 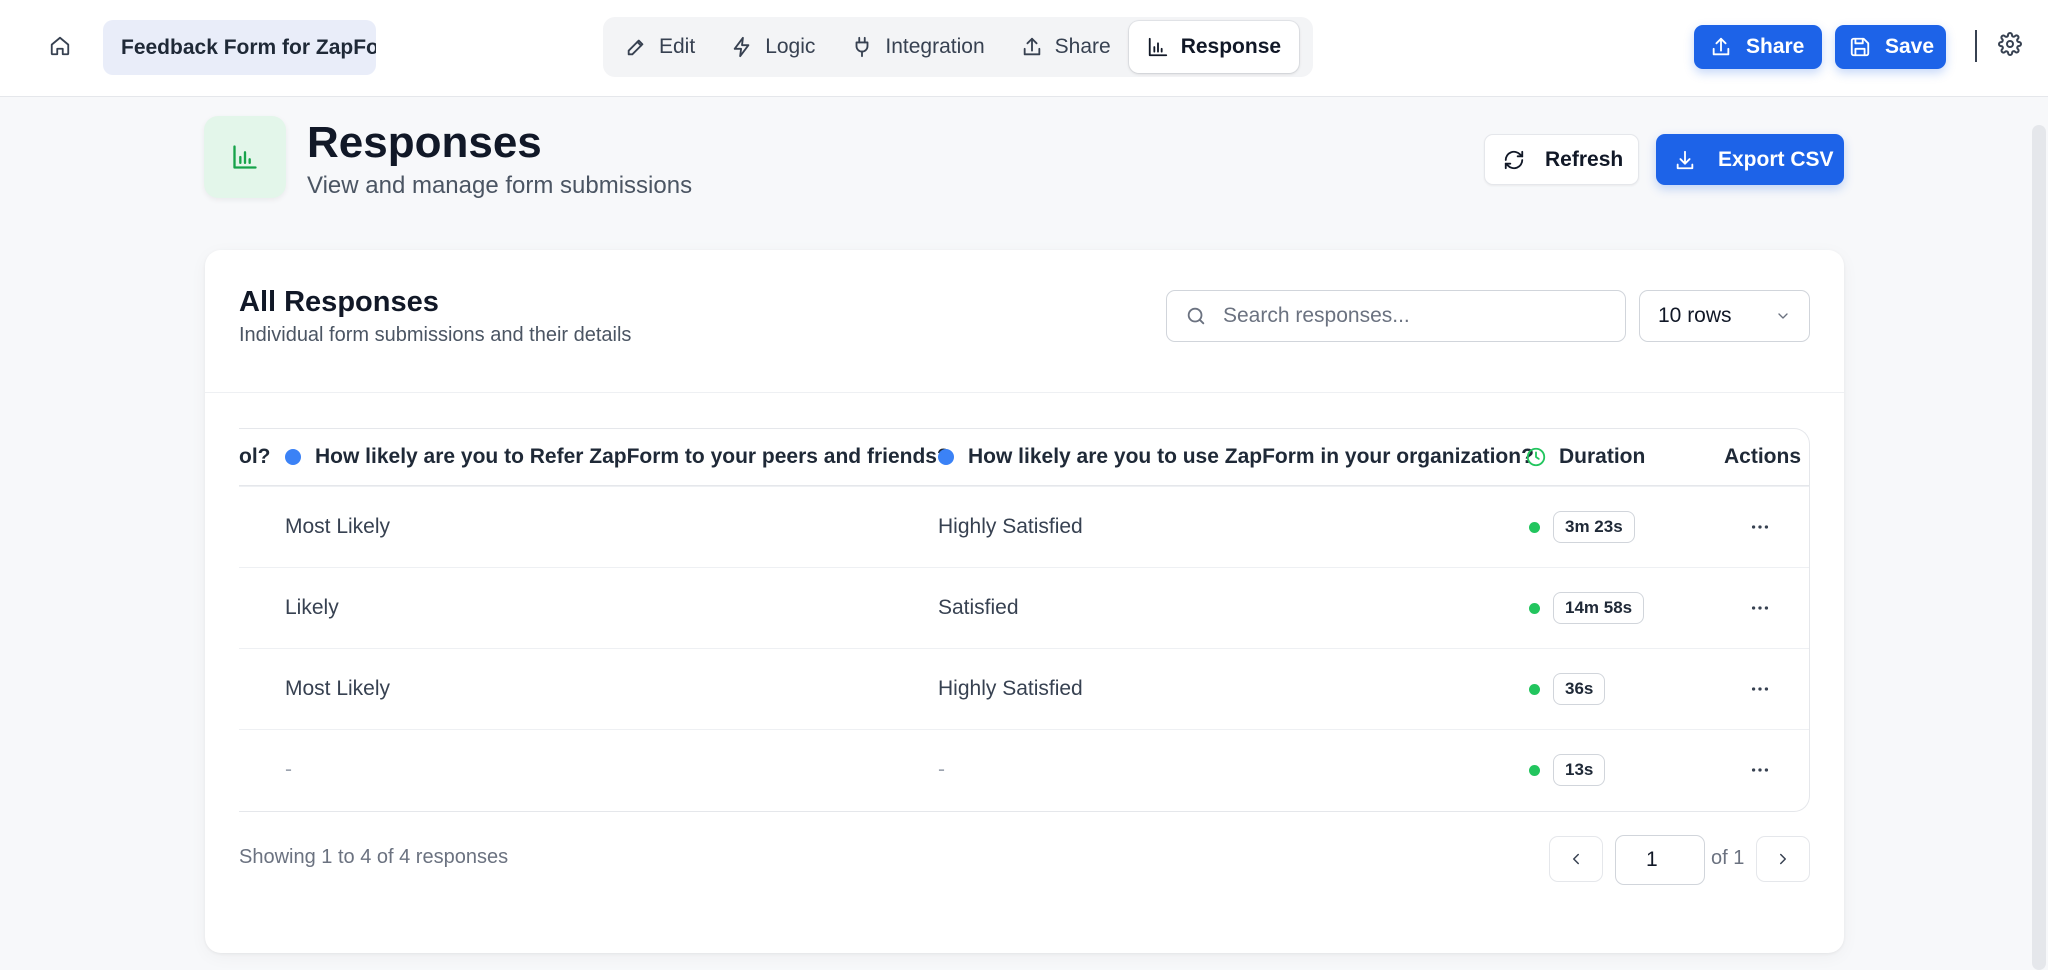 What do you see at coordinates (636, 47) in the screenshot?
I see `pencil-icon` at bounding box center [636, 47].